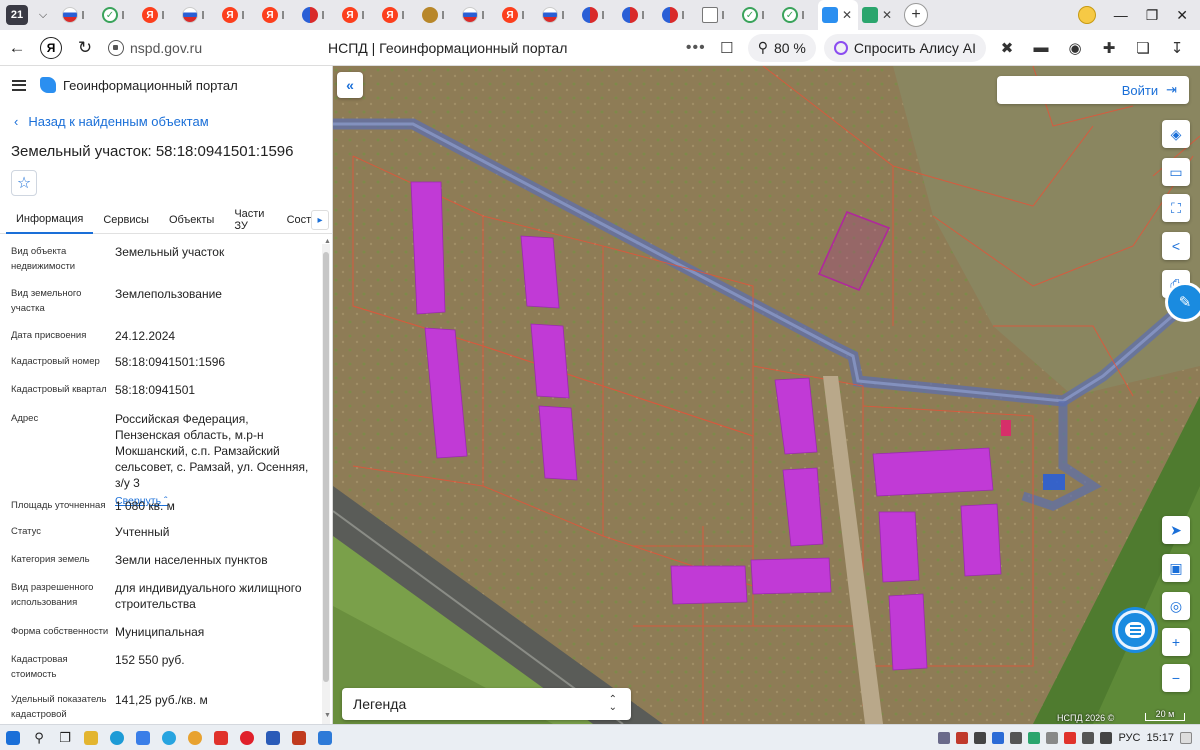  What do you see at coordinates (1176, 642) in the screenshot?
I see `zoom-in-button: +` at bounding box center [1176, 642].